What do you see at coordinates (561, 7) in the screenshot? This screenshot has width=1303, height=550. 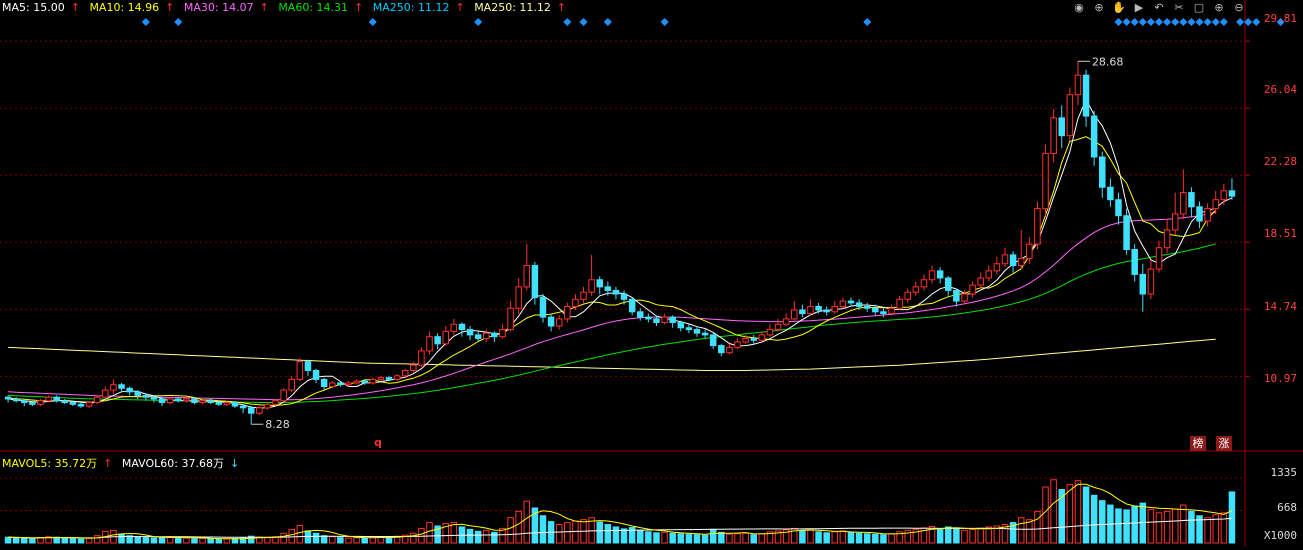 I see `legend-ma250b-arrow: ↑` at bounding box center [561, 7].